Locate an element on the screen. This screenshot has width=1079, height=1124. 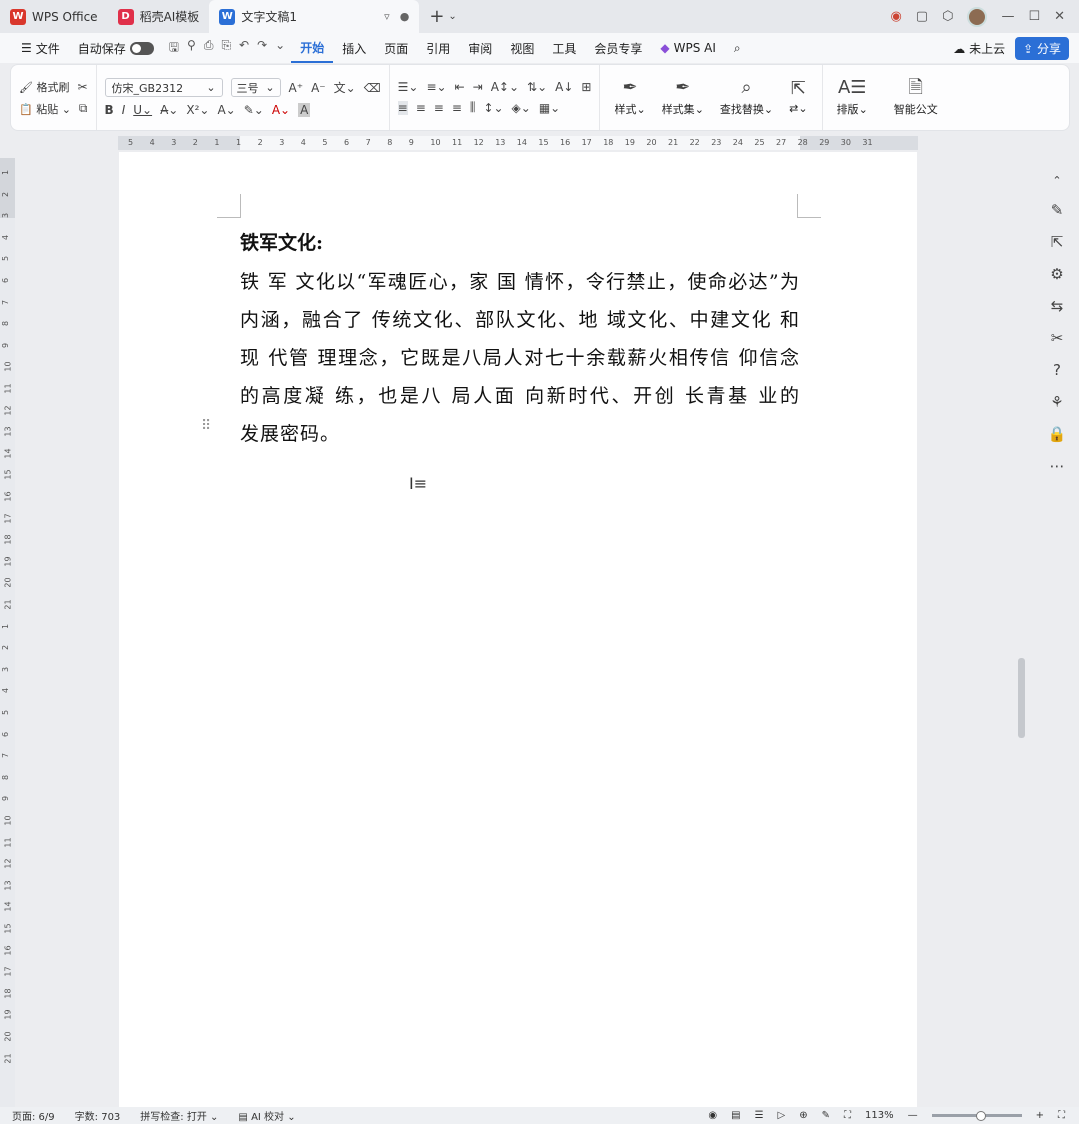
paste-button: 📋 粘贴 ⌄ is located at coordinates (45, 109).